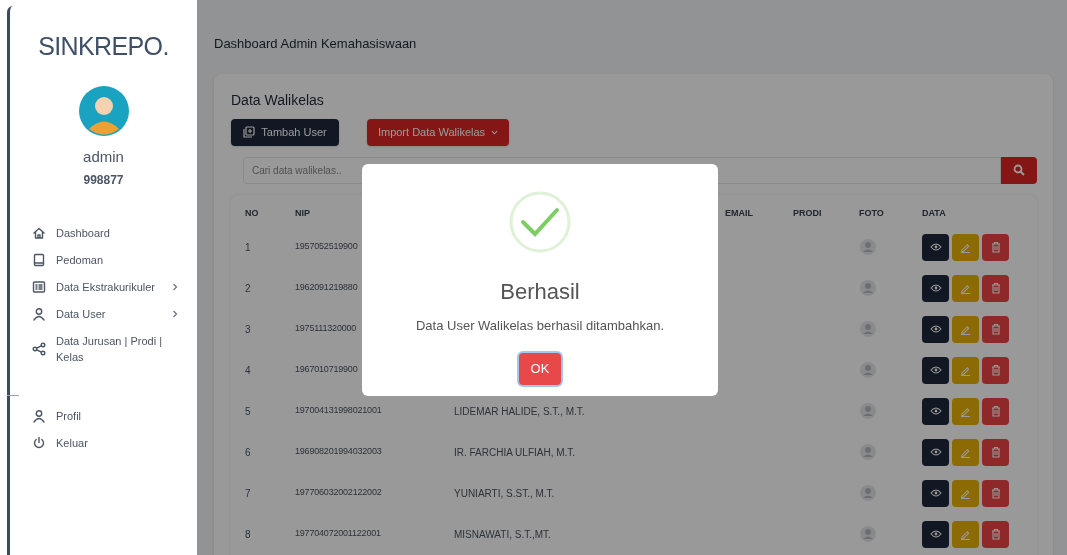 The width and height of the screenshot is (1067, 555). I want to click on chevron-down-icon, so click(495, 132).